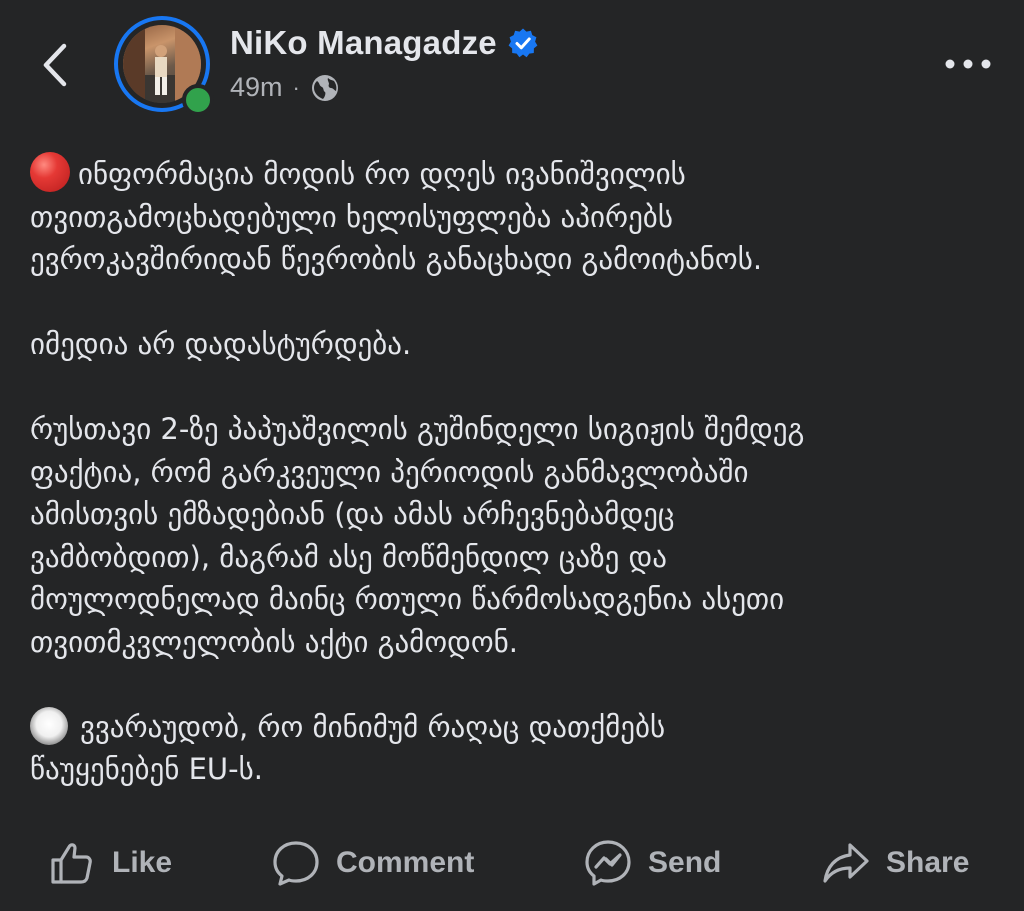  What do you see at coordinates (142, 862) in the screenshot?
I see `like-label: Like` at bounding box center [142, 862].